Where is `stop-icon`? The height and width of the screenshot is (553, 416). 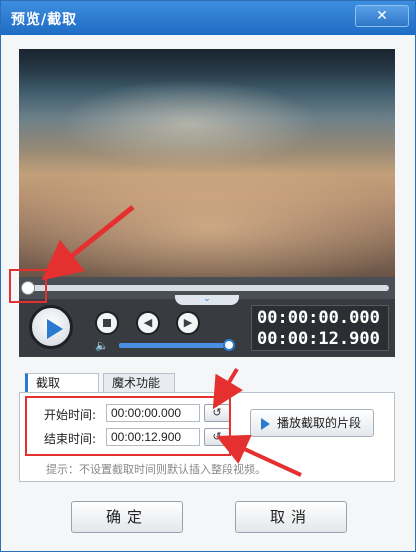 stop-icon is located at coordinates (107, 323).